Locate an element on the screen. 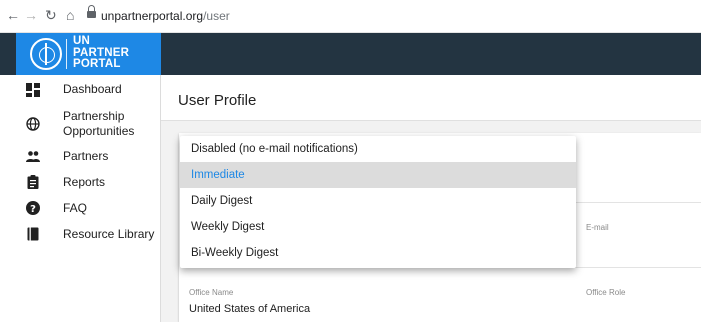 The image size is (701, 322). logo-line-1: UN is located at coordinates (82, 41).